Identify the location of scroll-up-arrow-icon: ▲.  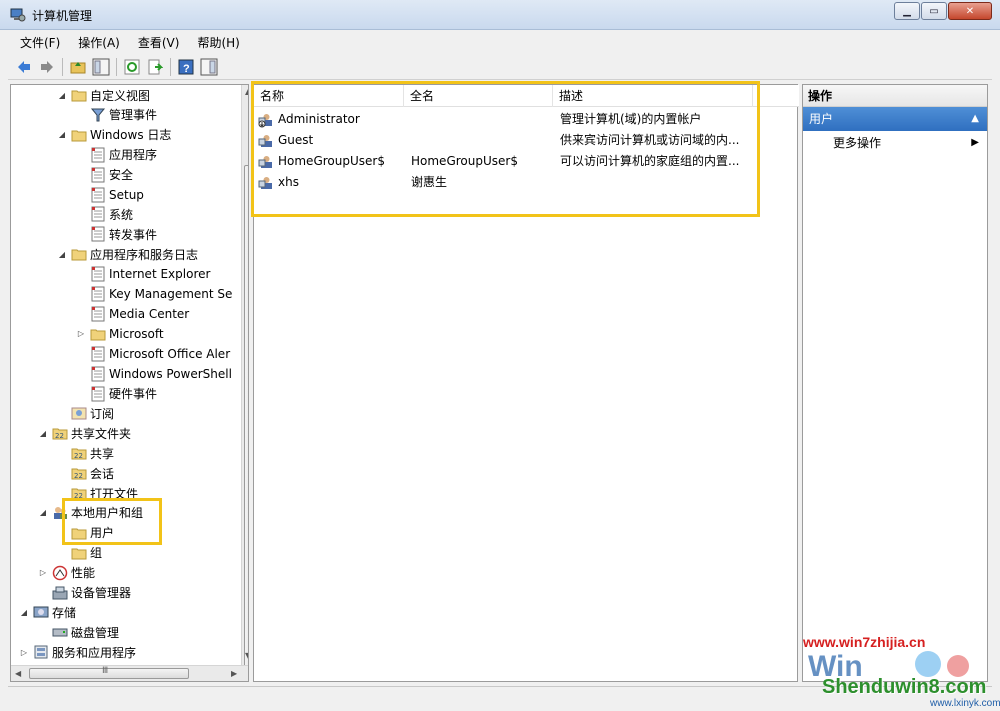
(246, 91).